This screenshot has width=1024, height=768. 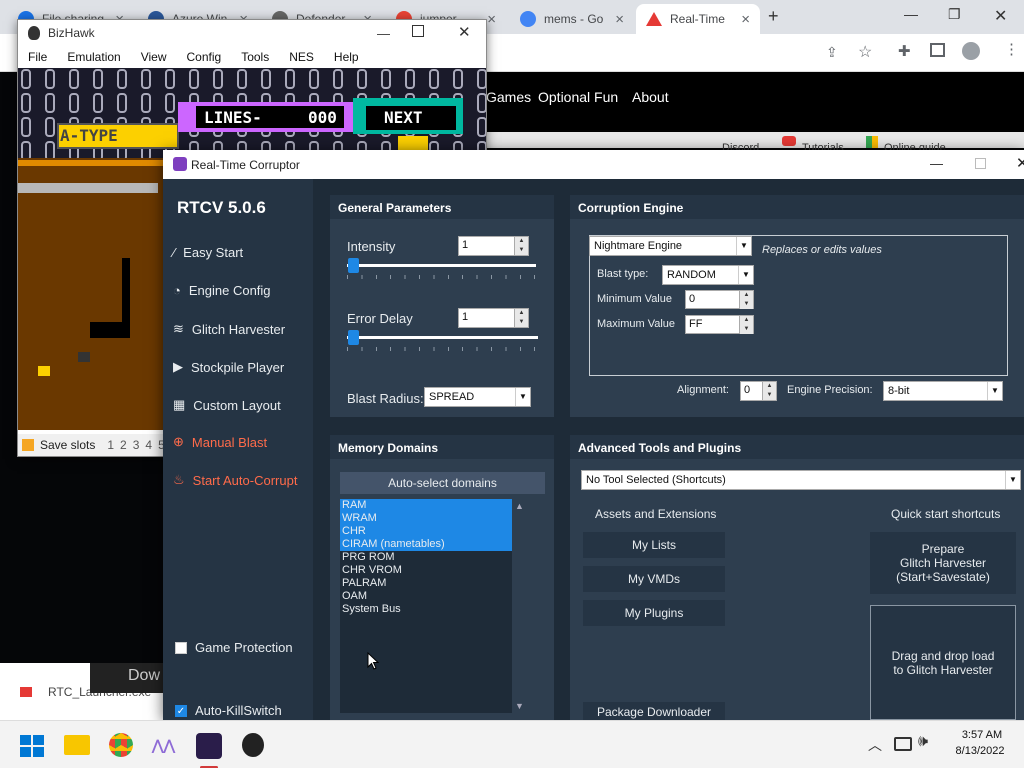 What do you see at coordinates (441, 268) in the screenshot?
I see `intensity-slider` at bounding box center [441, 268].